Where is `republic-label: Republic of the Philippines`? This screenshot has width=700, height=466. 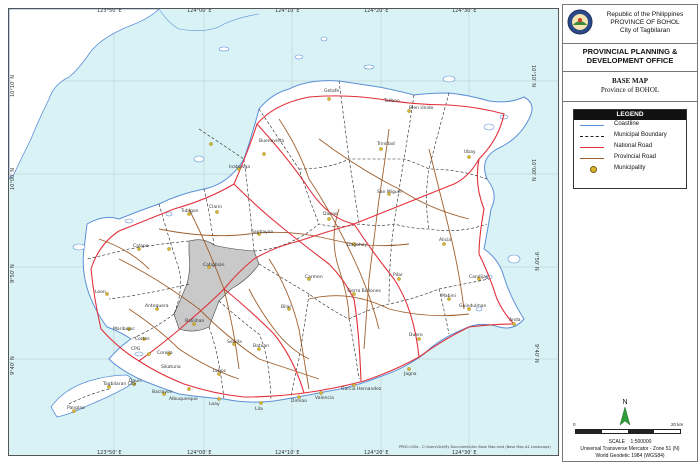 republic-label: Republic of the Philippines is located at coordinates (645, 14).